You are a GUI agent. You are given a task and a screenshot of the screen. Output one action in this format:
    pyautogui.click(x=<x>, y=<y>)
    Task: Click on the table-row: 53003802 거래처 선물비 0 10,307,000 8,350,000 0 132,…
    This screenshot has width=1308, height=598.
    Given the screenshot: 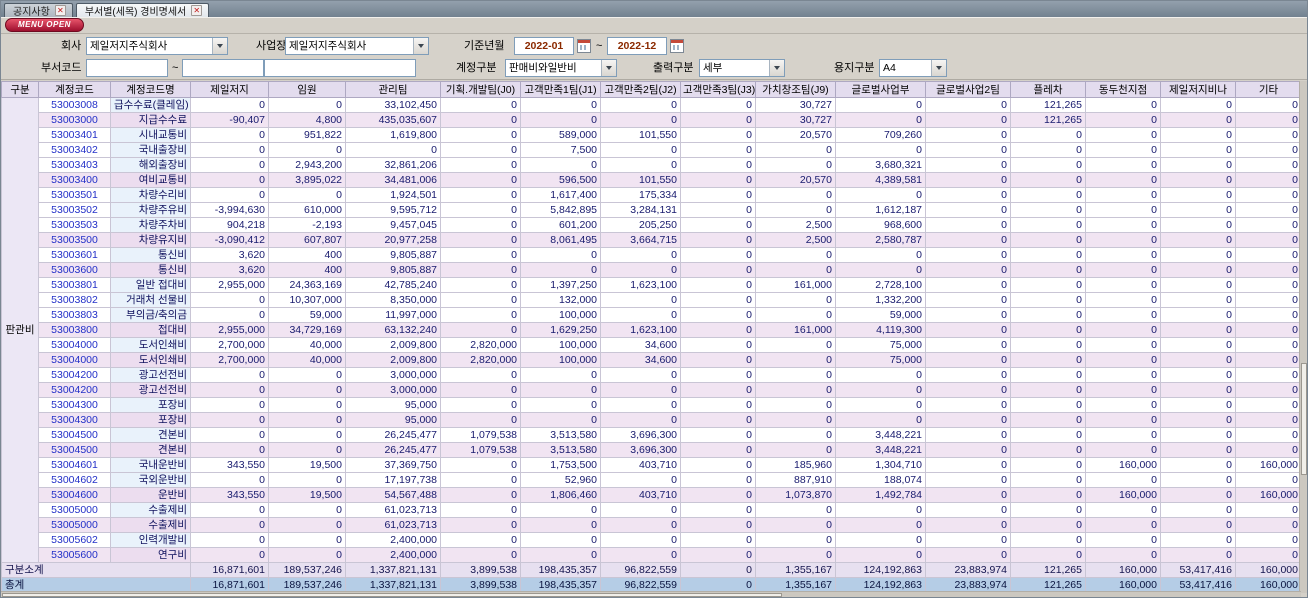 What is the action you would take?
    pyautogui.click(x=652, y=300)
    